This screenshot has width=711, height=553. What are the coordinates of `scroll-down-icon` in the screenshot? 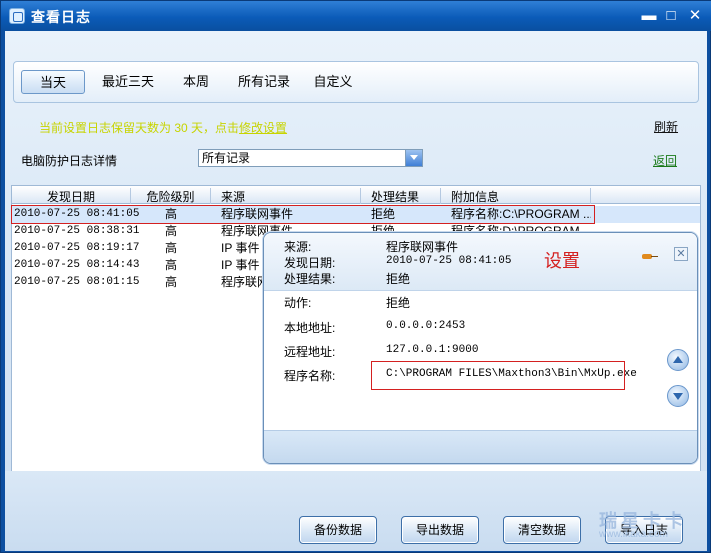 It's located at (678, 396).